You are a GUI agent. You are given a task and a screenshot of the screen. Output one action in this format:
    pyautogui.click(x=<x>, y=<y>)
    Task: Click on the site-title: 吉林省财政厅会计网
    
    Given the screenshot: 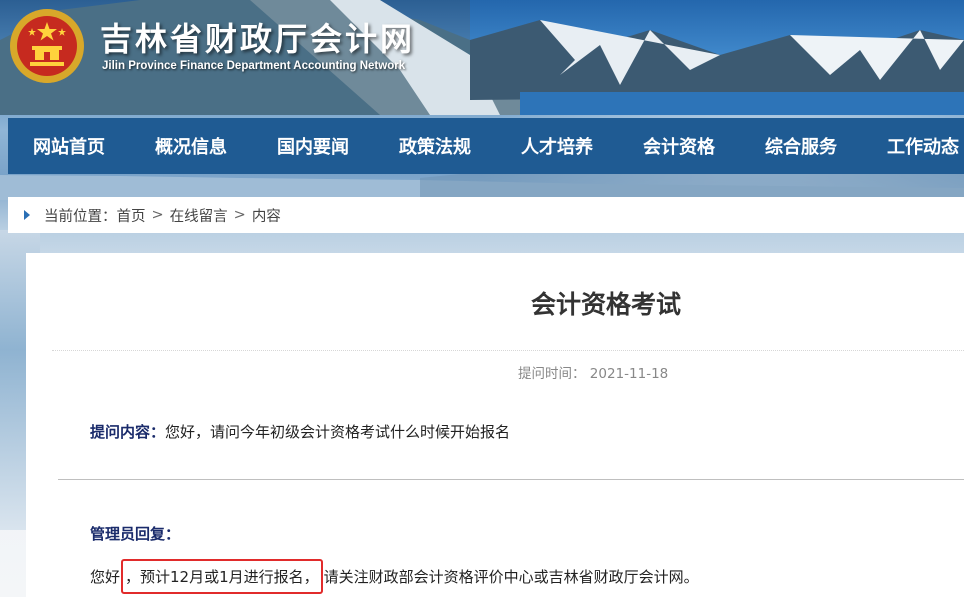 What is the action you would take?
    pyautogui.click(x=258, y=39)
    